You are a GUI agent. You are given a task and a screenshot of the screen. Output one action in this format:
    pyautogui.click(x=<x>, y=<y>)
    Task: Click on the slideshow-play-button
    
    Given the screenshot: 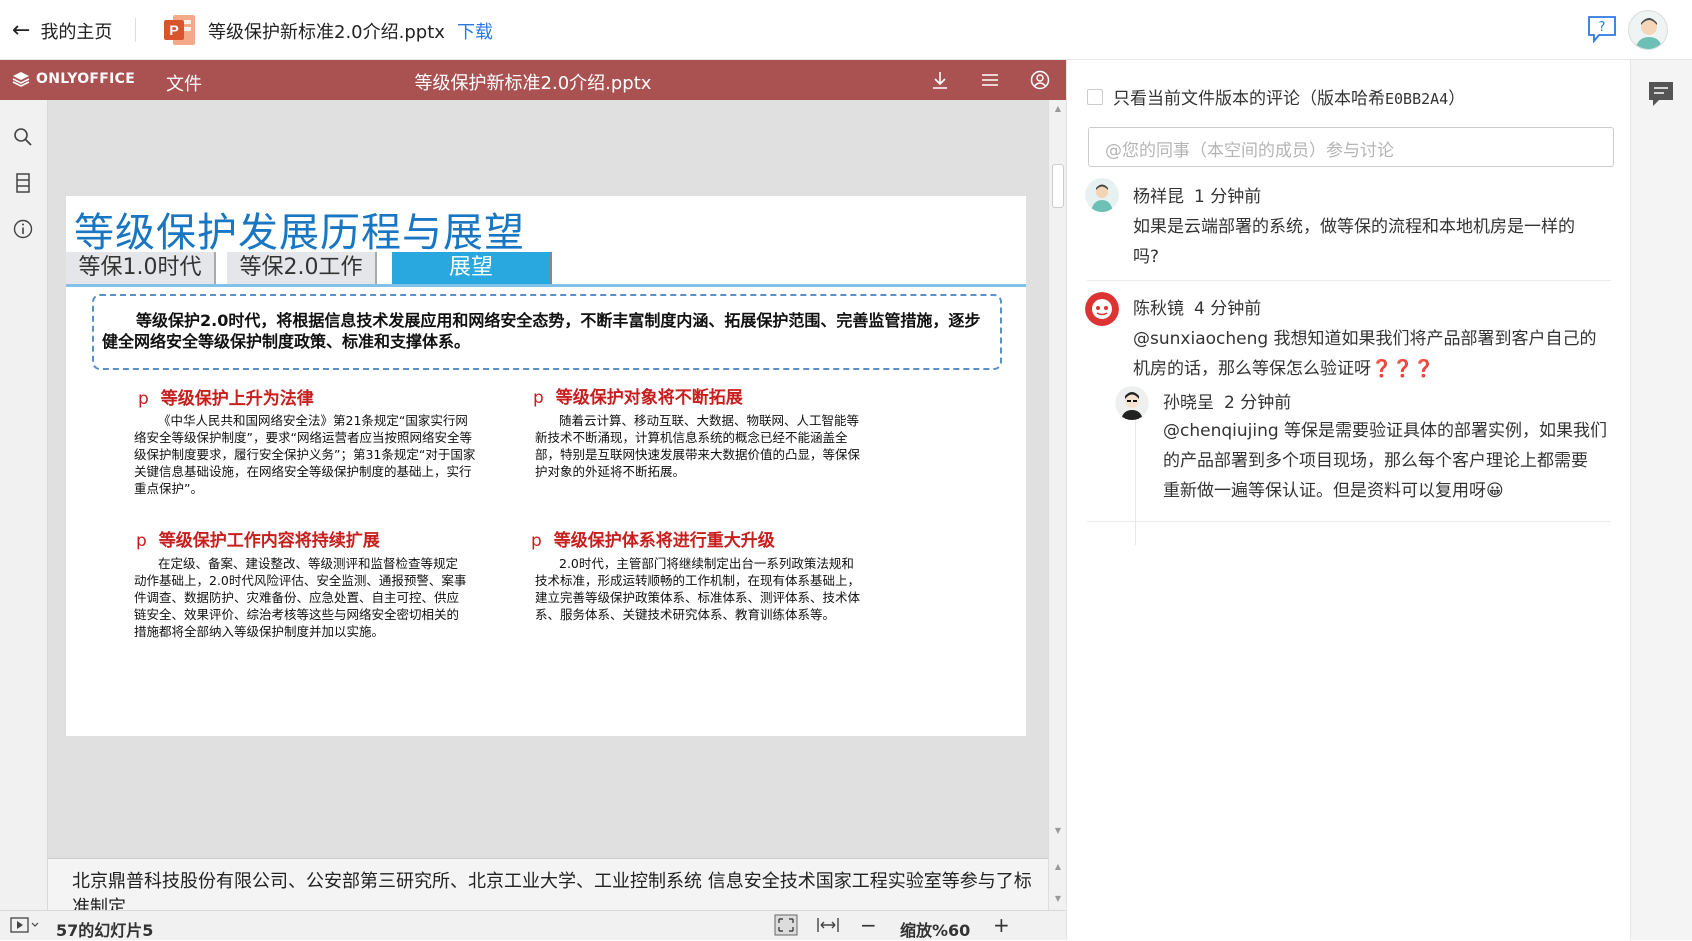 What is the action you would take?
    pyautogui.click(x=25, y=927)
    